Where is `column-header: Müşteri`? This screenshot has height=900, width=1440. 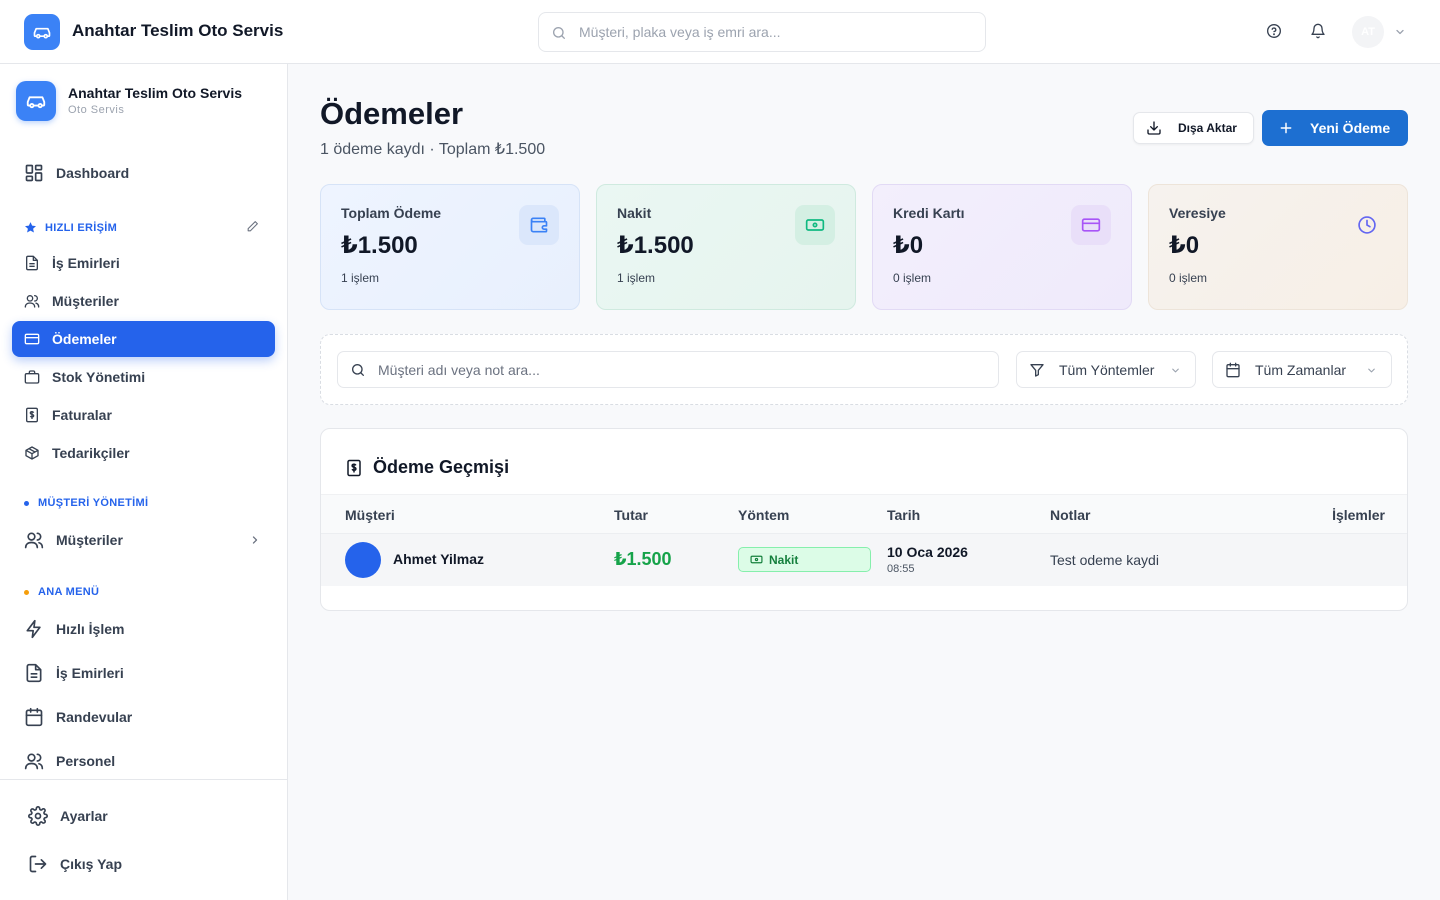 column-header: Müşteri is located at coordinates (370, 515).